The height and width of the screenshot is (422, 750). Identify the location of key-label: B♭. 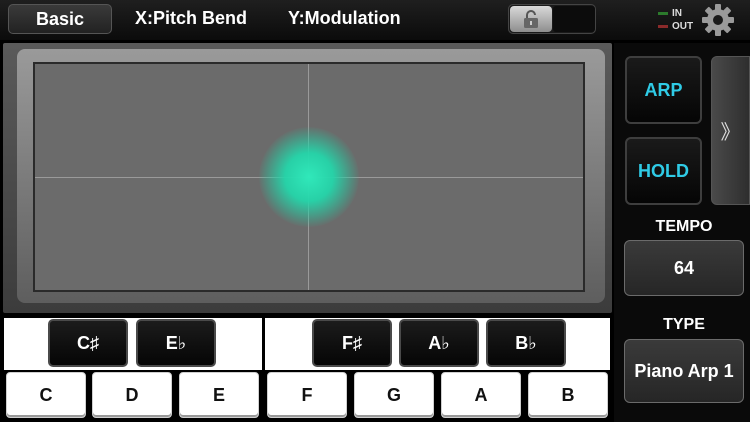
(526, 342).